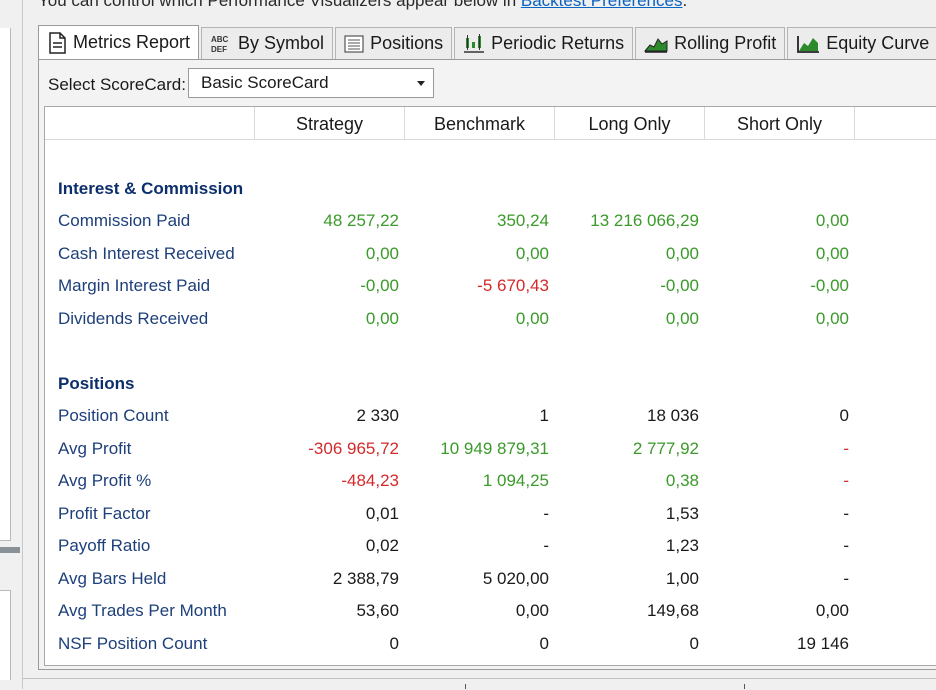 This screenshot has height=690, width=936. I want to click on metric-label: Payoff Ratio, so click(104, 545).